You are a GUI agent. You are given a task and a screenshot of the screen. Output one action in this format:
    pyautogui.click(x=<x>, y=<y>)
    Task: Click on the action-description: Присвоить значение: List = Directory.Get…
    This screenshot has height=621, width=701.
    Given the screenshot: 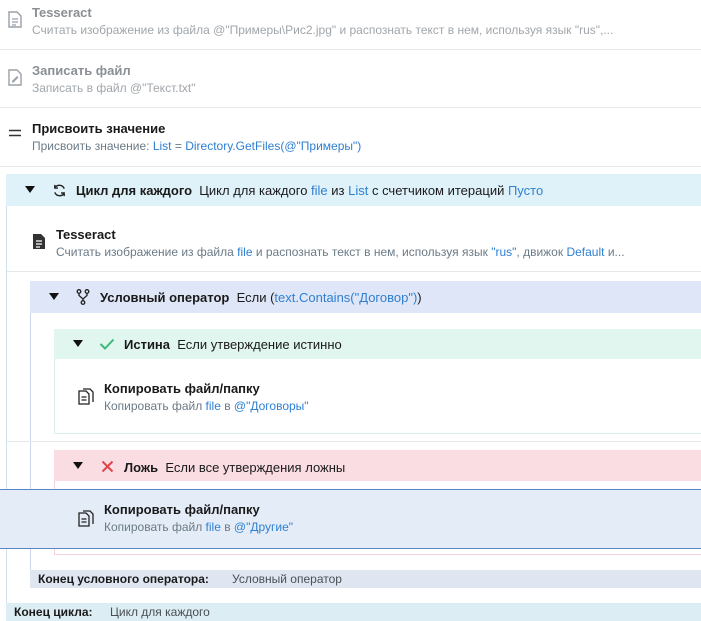 What is the action you would take?
    pyautogui.click(x=196, y=146)
    